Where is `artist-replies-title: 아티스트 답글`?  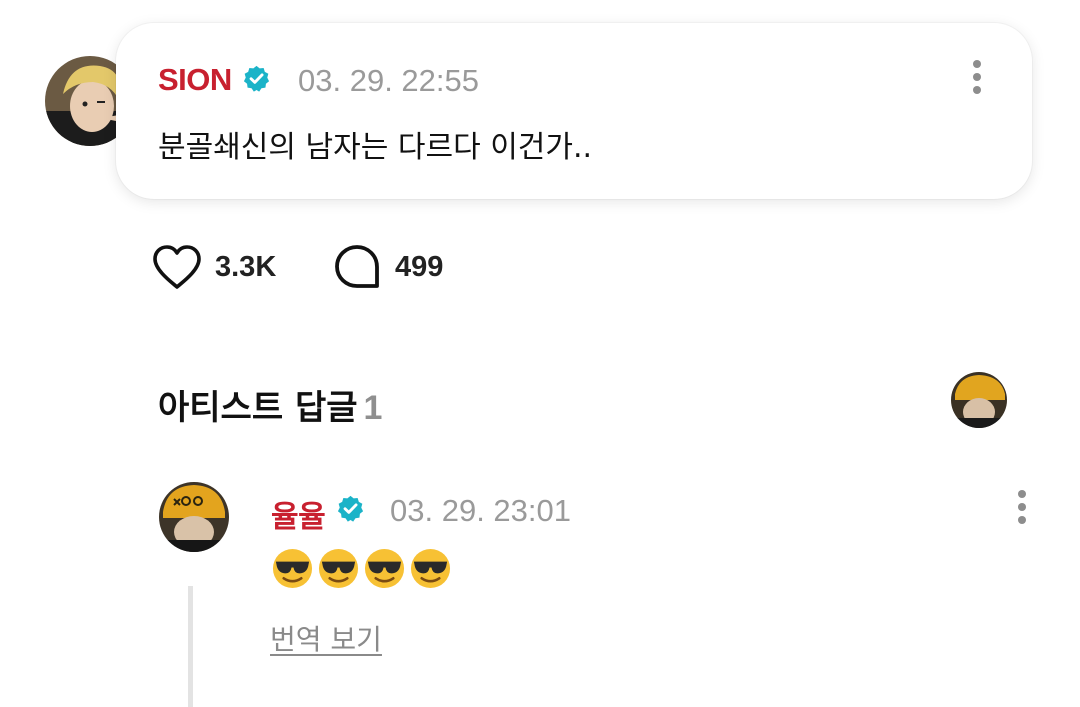
artist-replies-title: 아티스트 답글 is located at coordinates (258, 408).